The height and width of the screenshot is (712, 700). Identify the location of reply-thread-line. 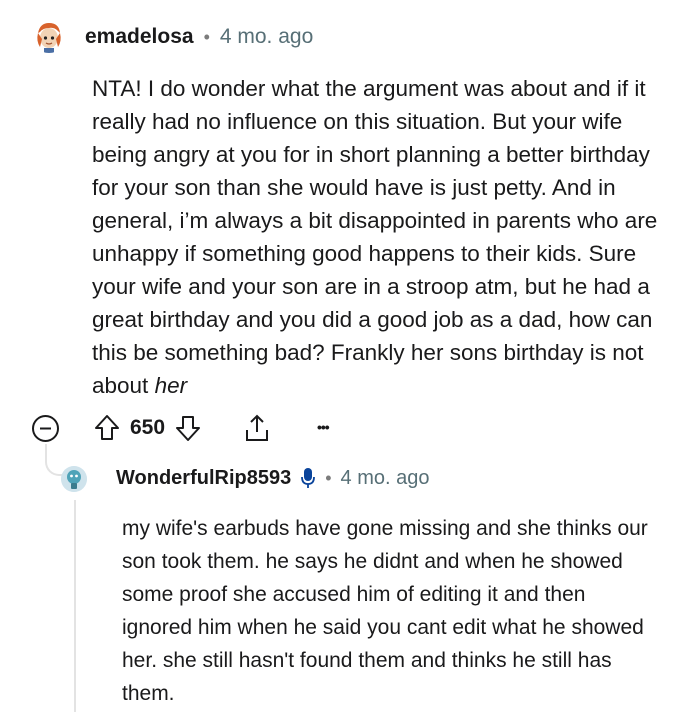
(75, 606).